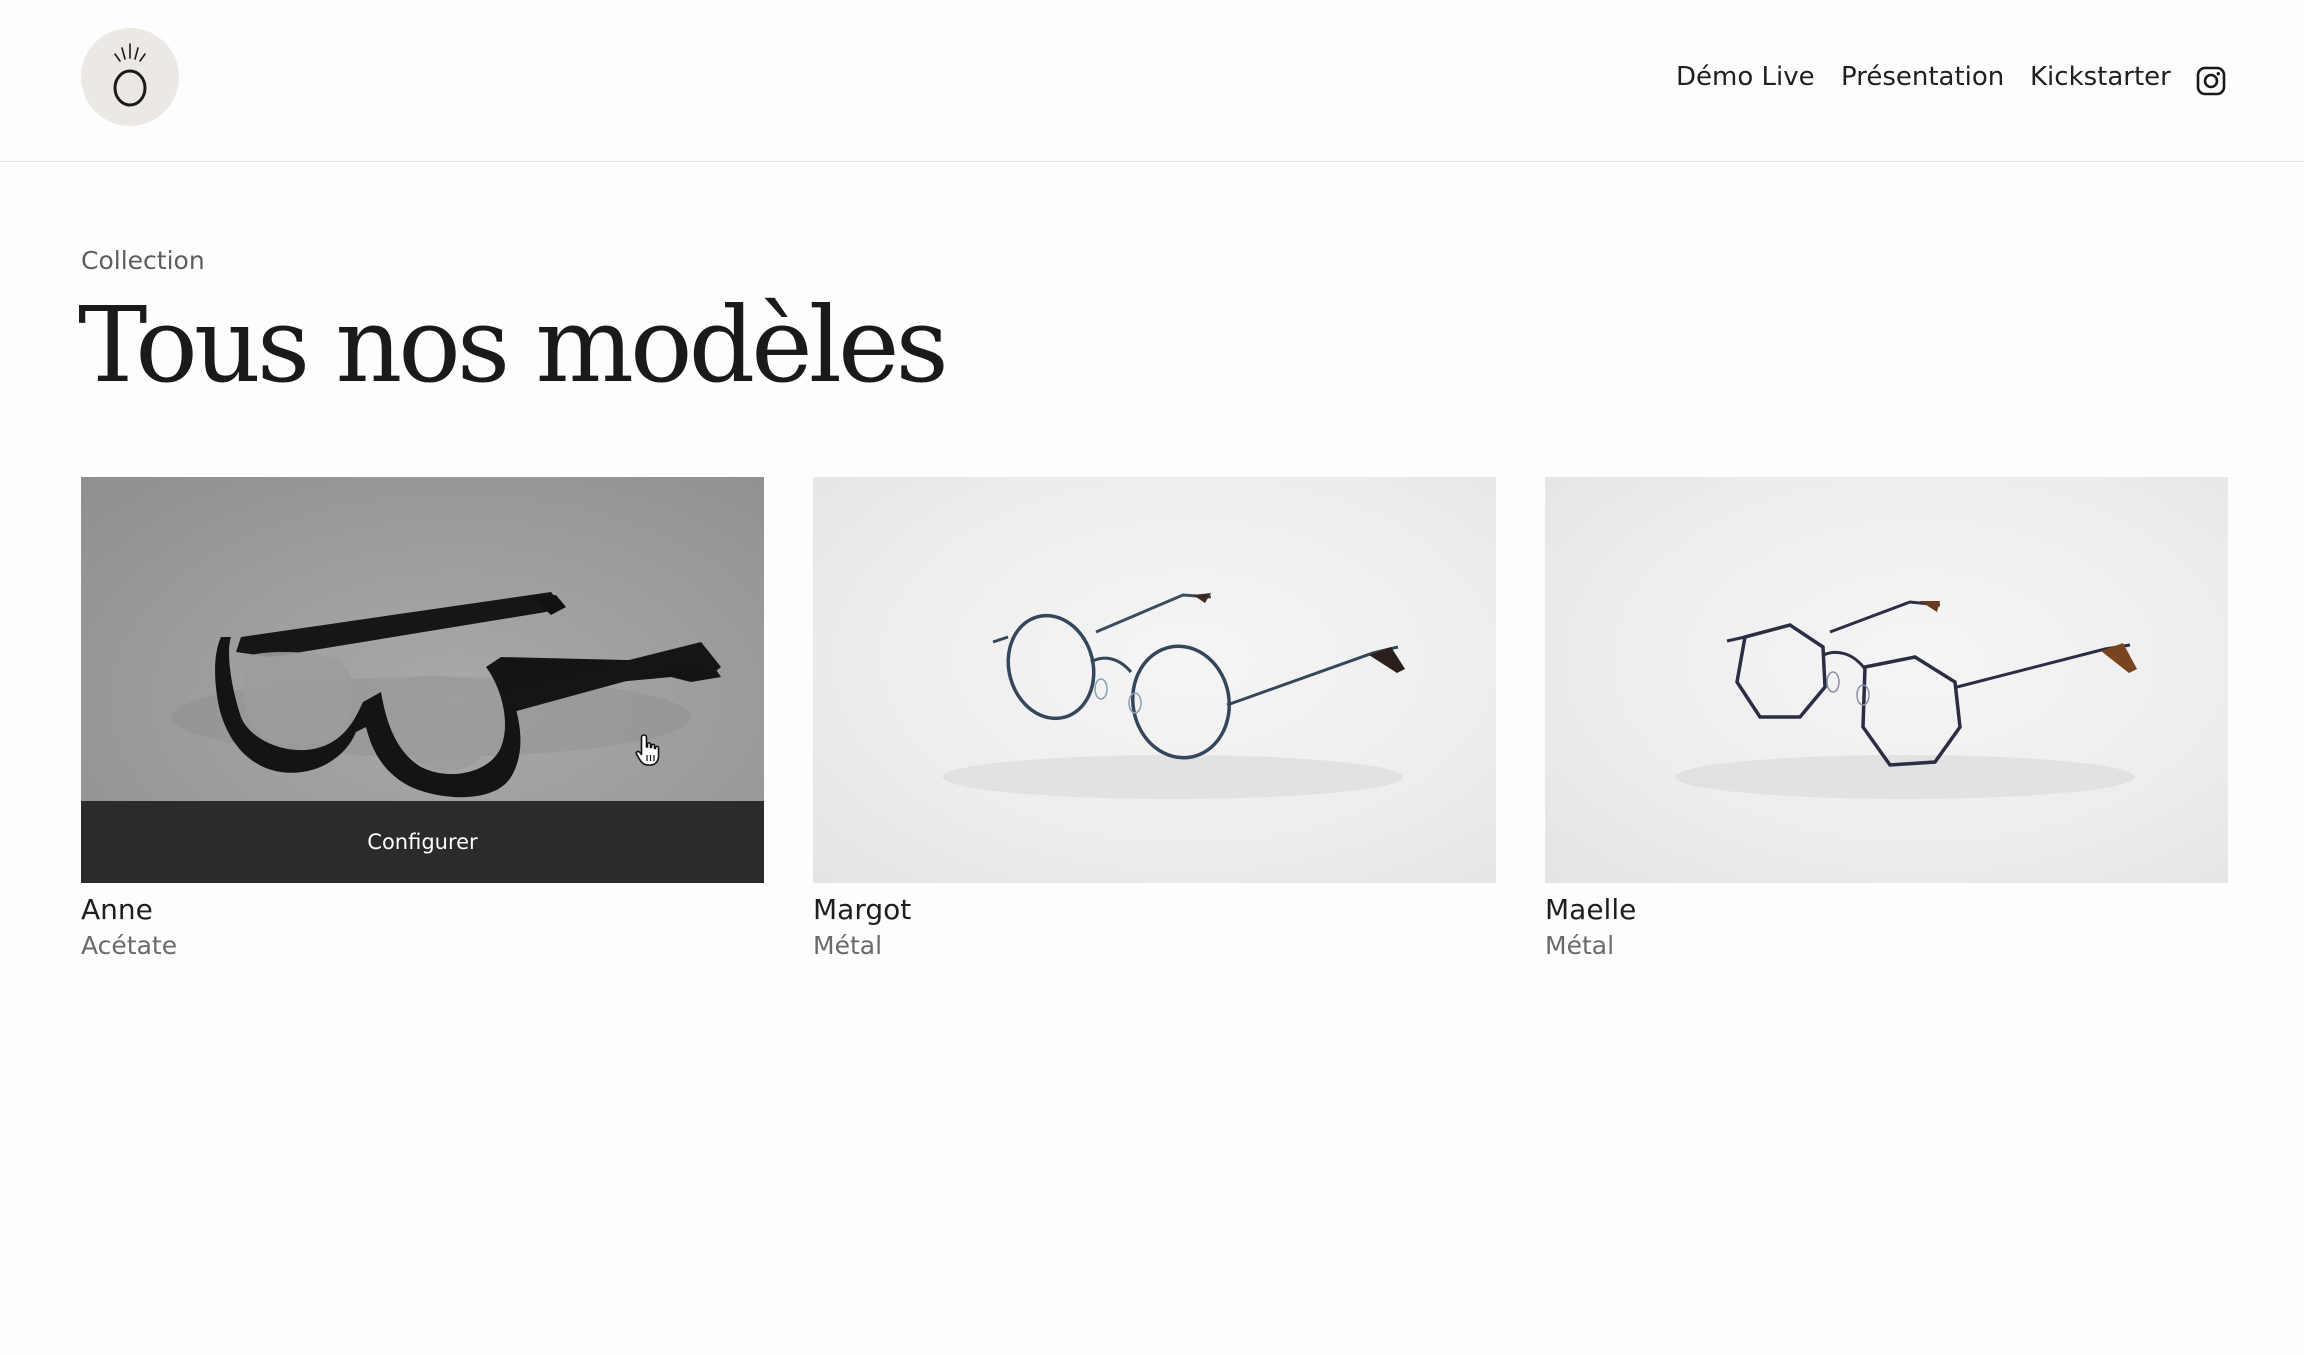 The height and width of the screenshot is (1355, 2304). Describe the element at coordinates (1922, 77) in the screenshot. I see `nav-link-presentation: Présentation` at that location.